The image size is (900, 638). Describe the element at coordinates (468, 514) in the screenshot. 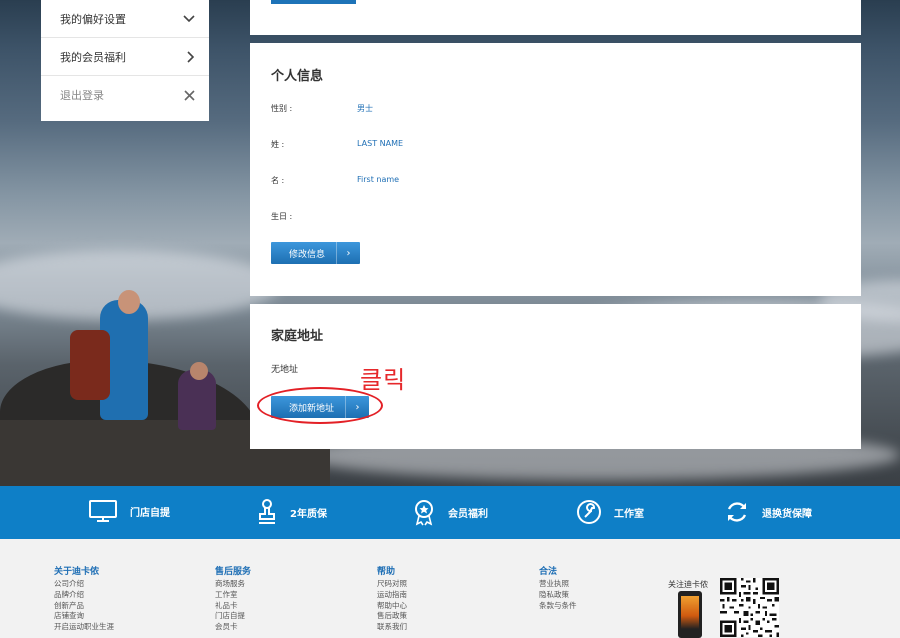

I see `feature-label: 会员福利` at that location.